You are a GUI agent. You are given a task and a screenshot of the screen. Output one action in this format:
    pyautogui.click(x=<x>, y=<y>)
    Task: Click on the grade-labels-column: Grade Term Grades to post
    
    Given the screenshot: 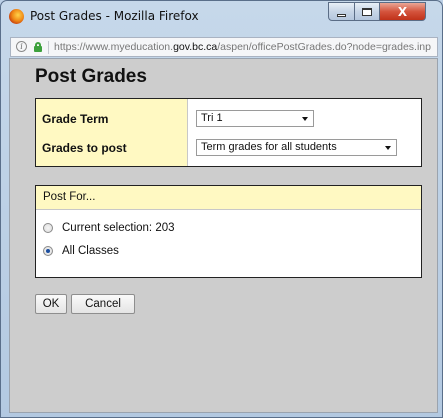 What is the action you would take?
    pyautogui.click(x=112, y=132)
    